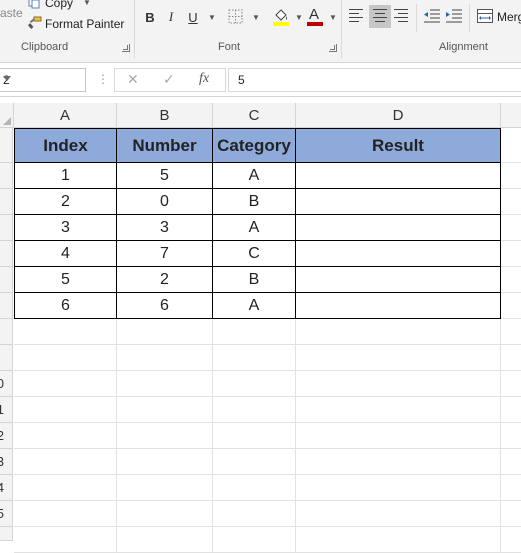  Describe the element at coordinates (7, 78) in the screenshot. I see `name-box-dropdown-icon` at that location.